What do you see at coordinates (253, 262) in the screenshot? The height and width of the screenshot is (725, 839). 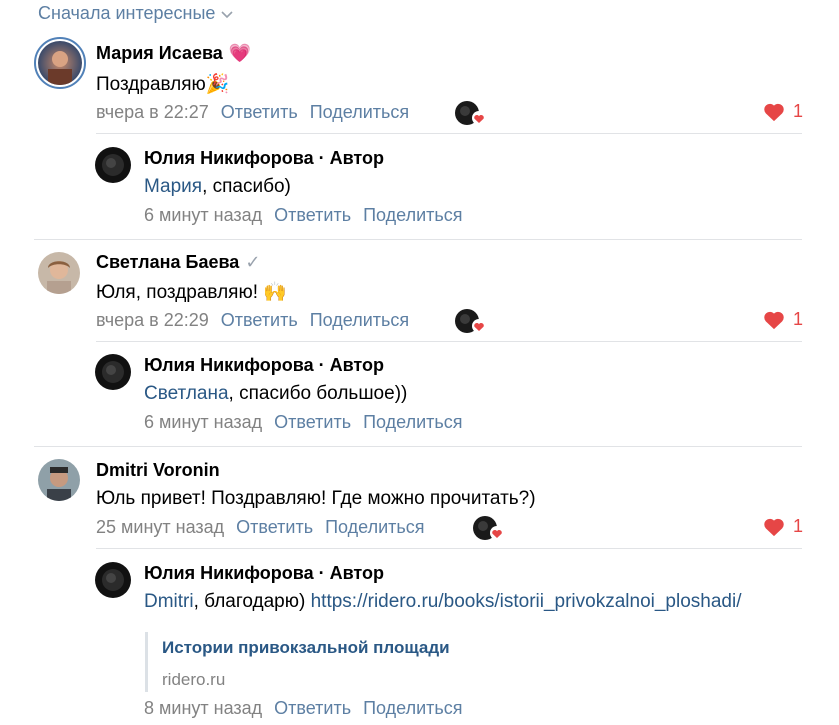 I see `checkmark-badge-icon: ✓` at bounding box center [253, 262].